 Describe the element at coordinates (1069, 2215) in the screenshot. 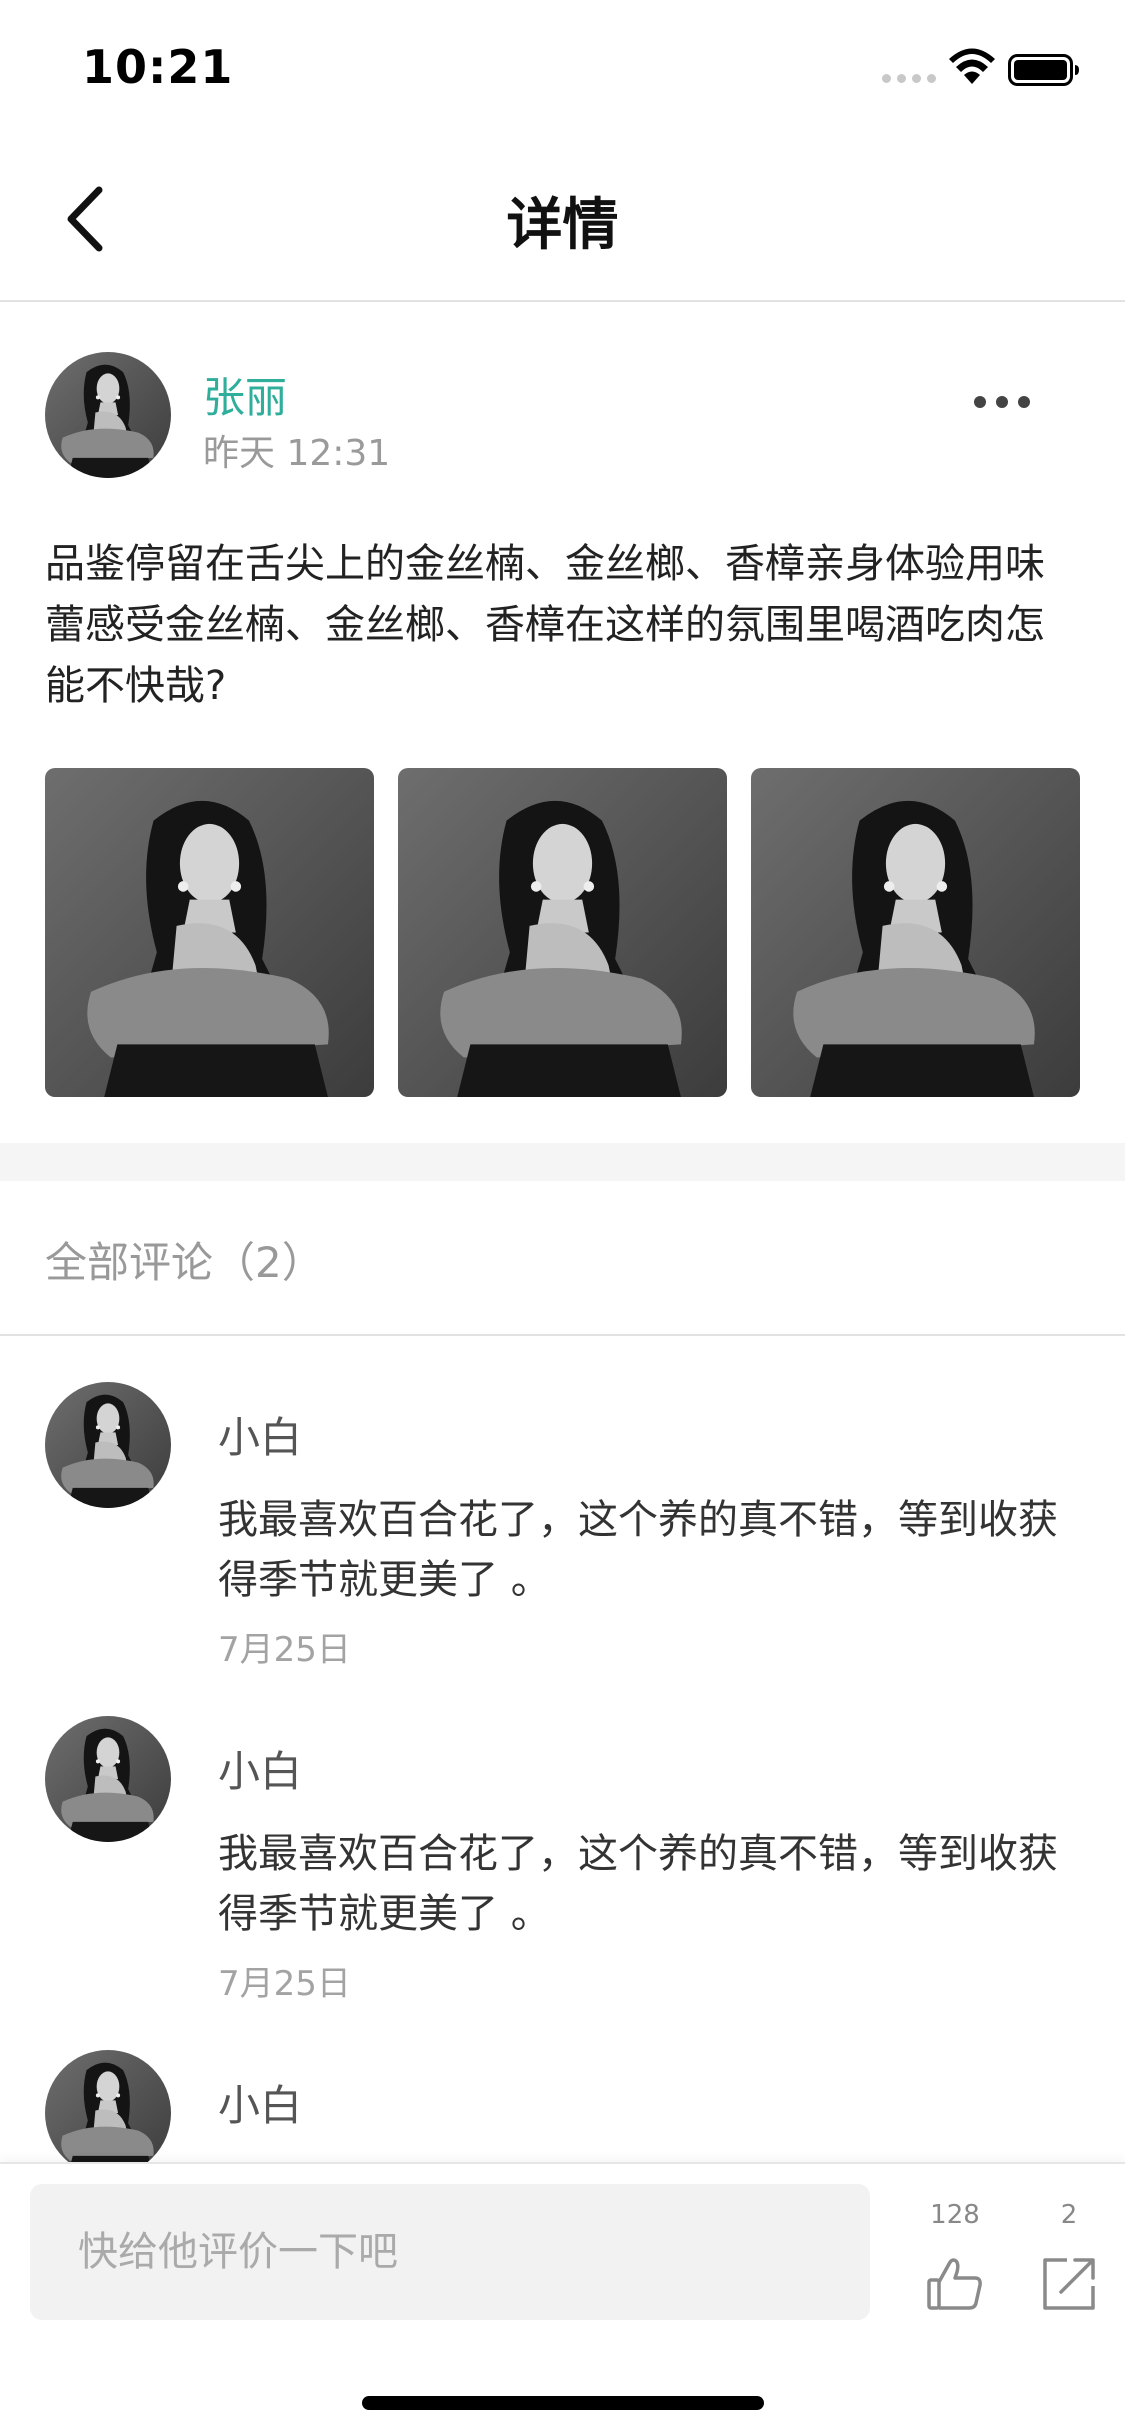

I see `share-count: 2` at that location.